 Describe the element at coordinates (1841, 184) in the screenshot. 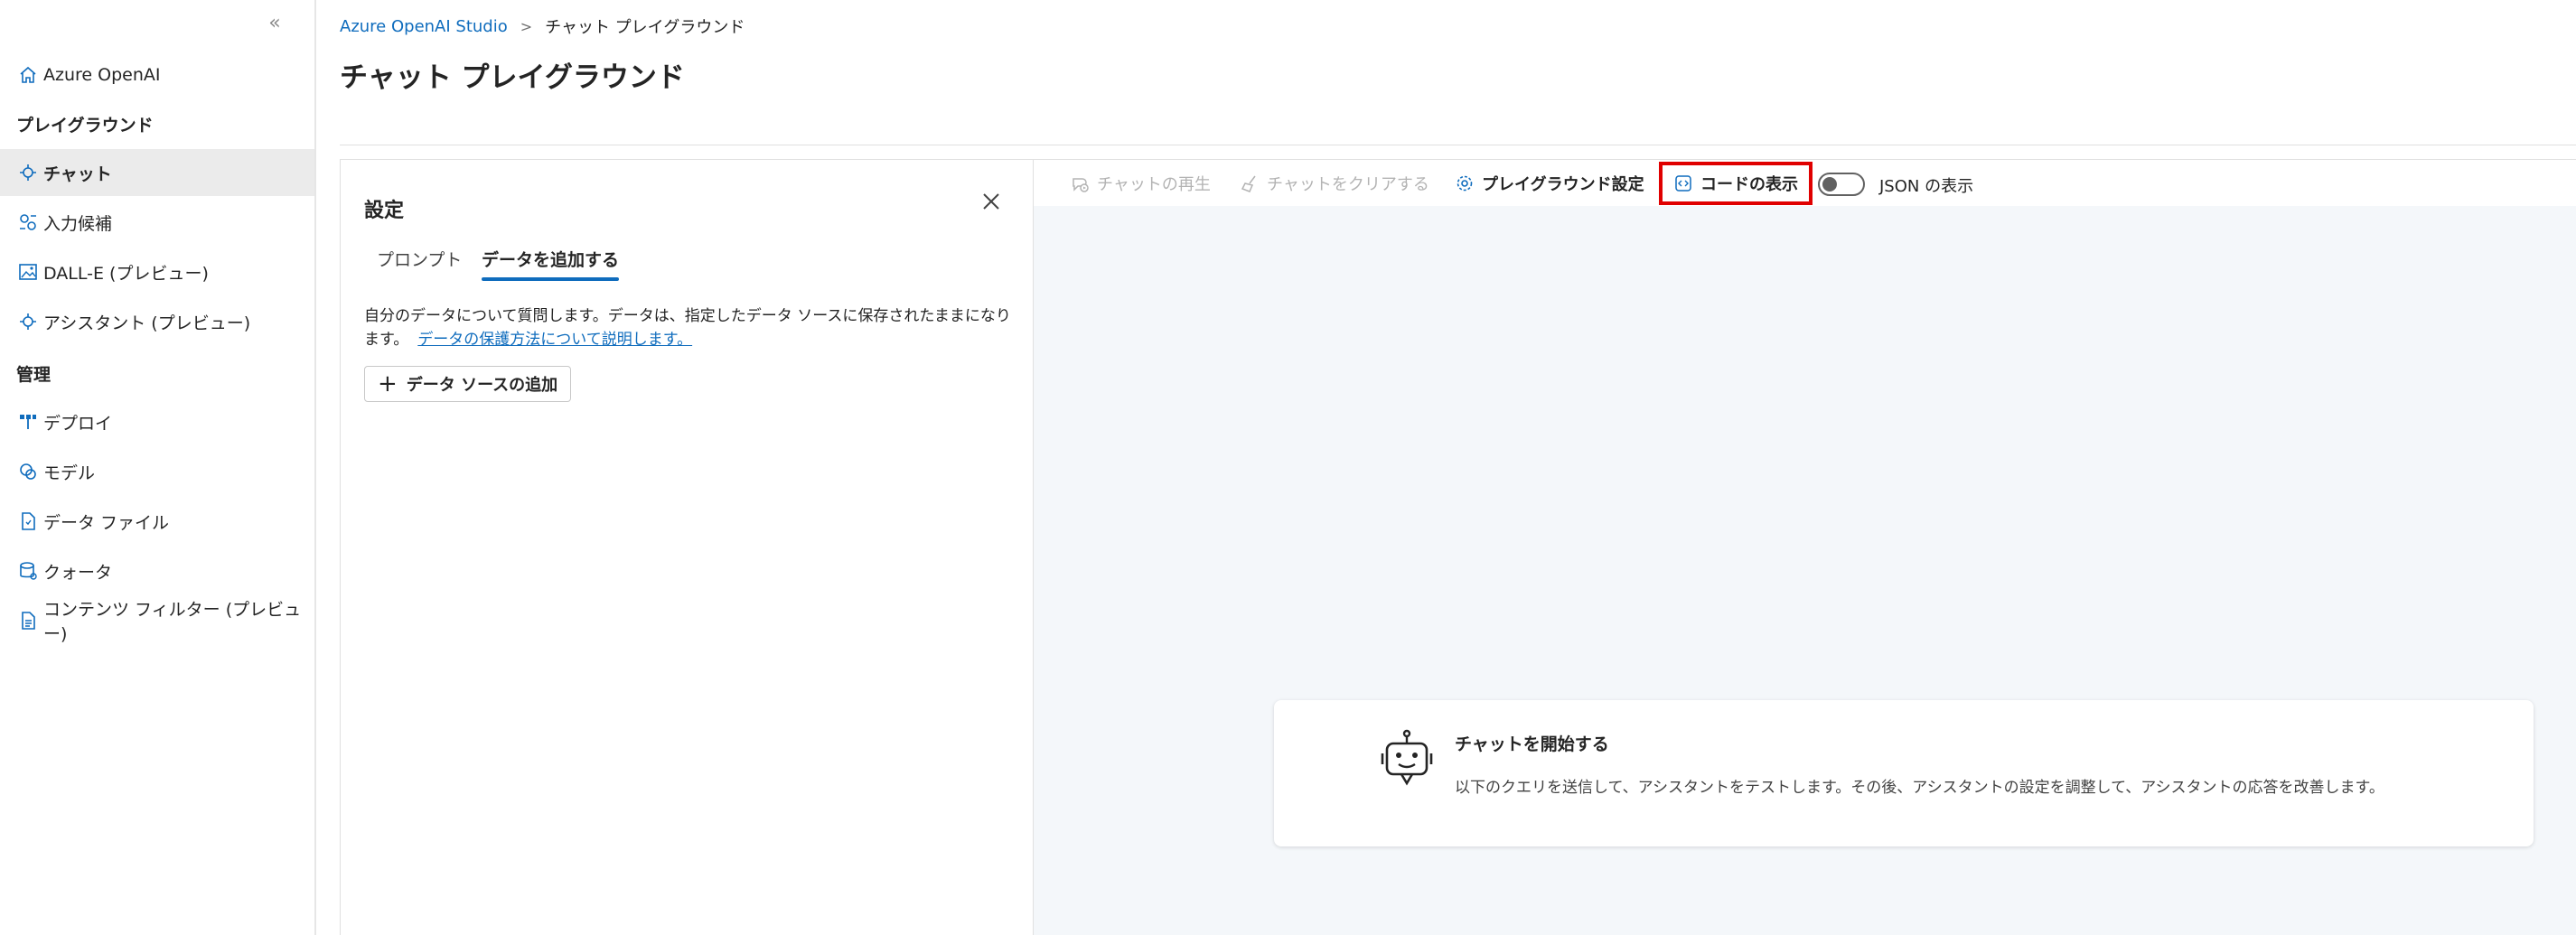

I see `json-view-toggle` at that location.